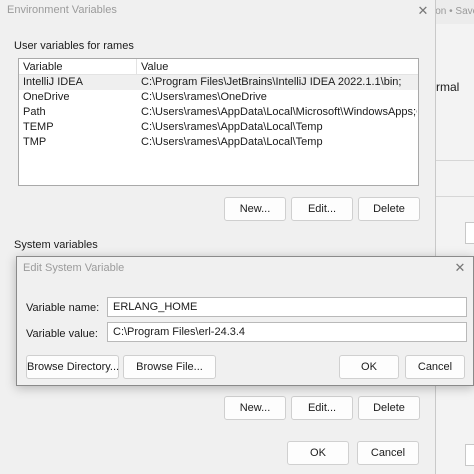 This screenshot has width=474, height=474. Describe the element at coordinates (43, 67) in the screenshot. I see `column-header-variable: Variable` at that location.